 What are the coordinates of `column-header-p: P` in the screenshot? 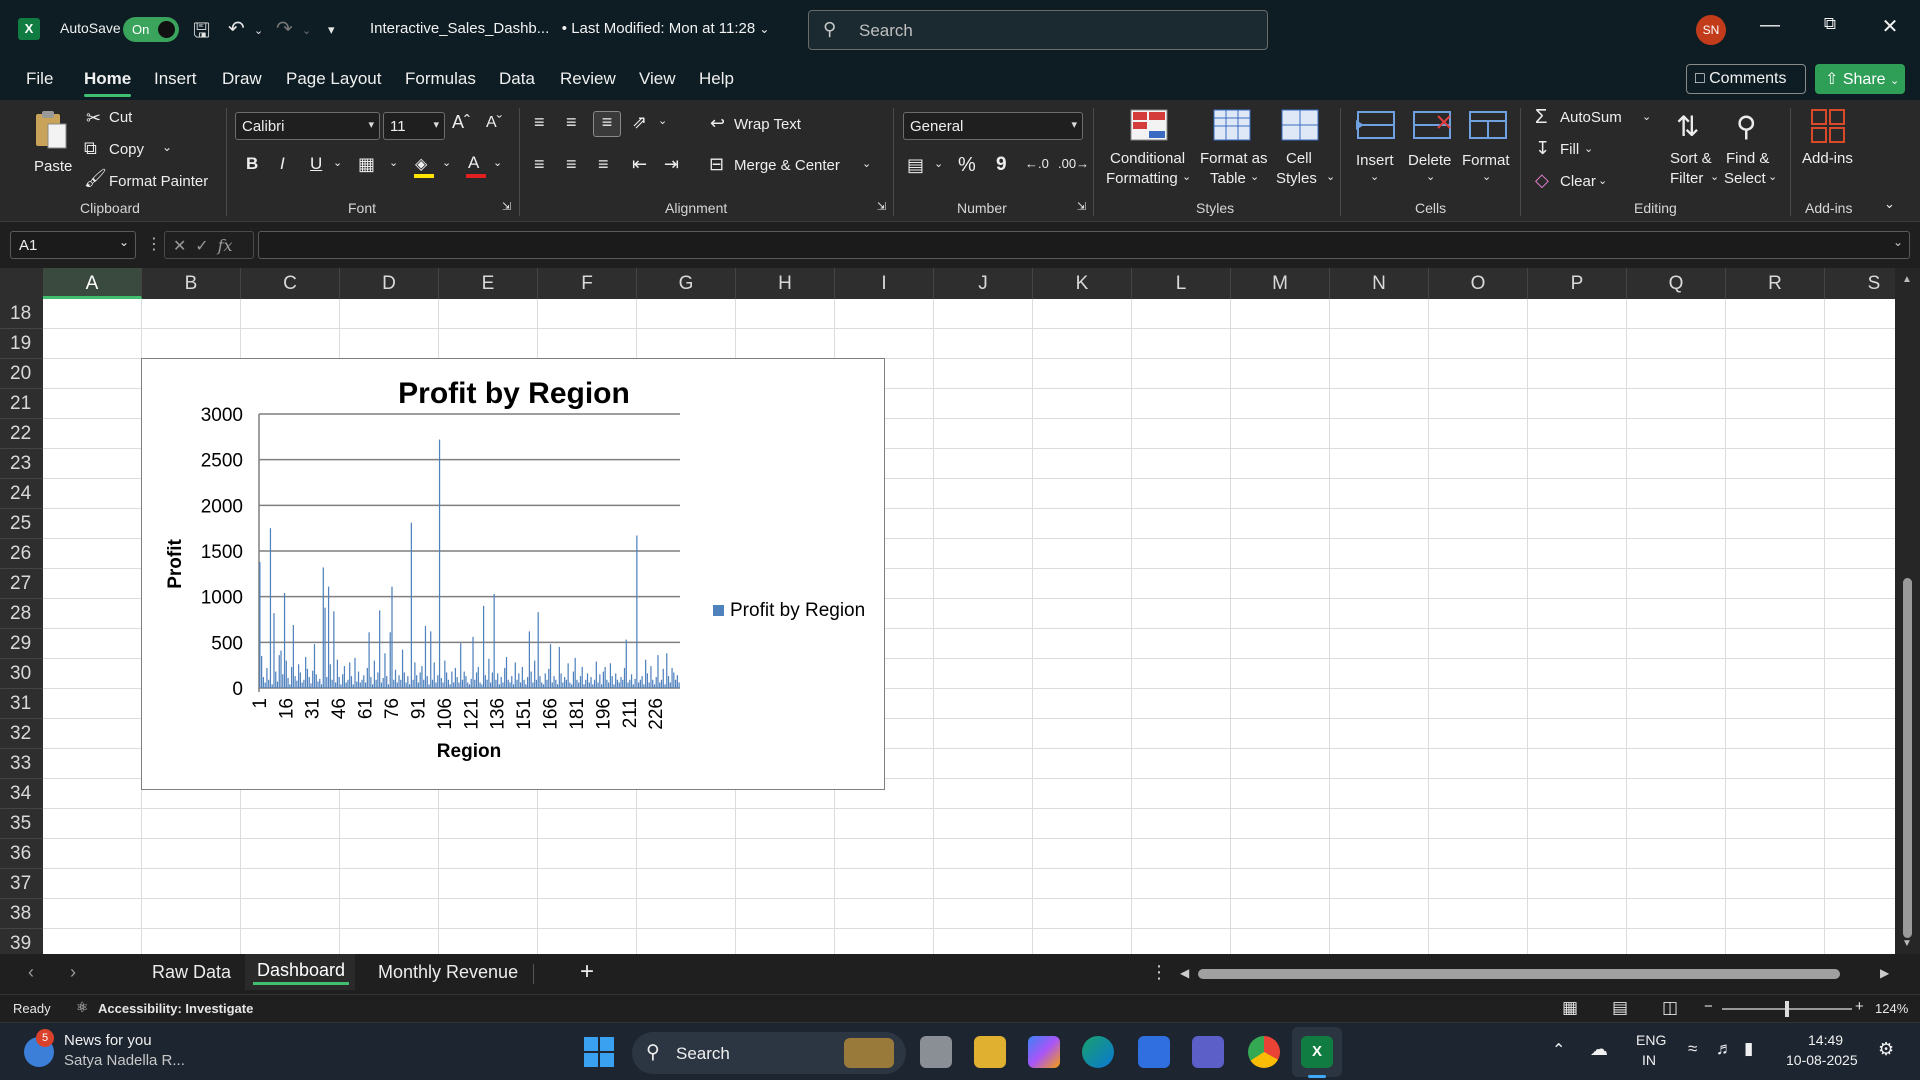 It's located at (1577, 283).